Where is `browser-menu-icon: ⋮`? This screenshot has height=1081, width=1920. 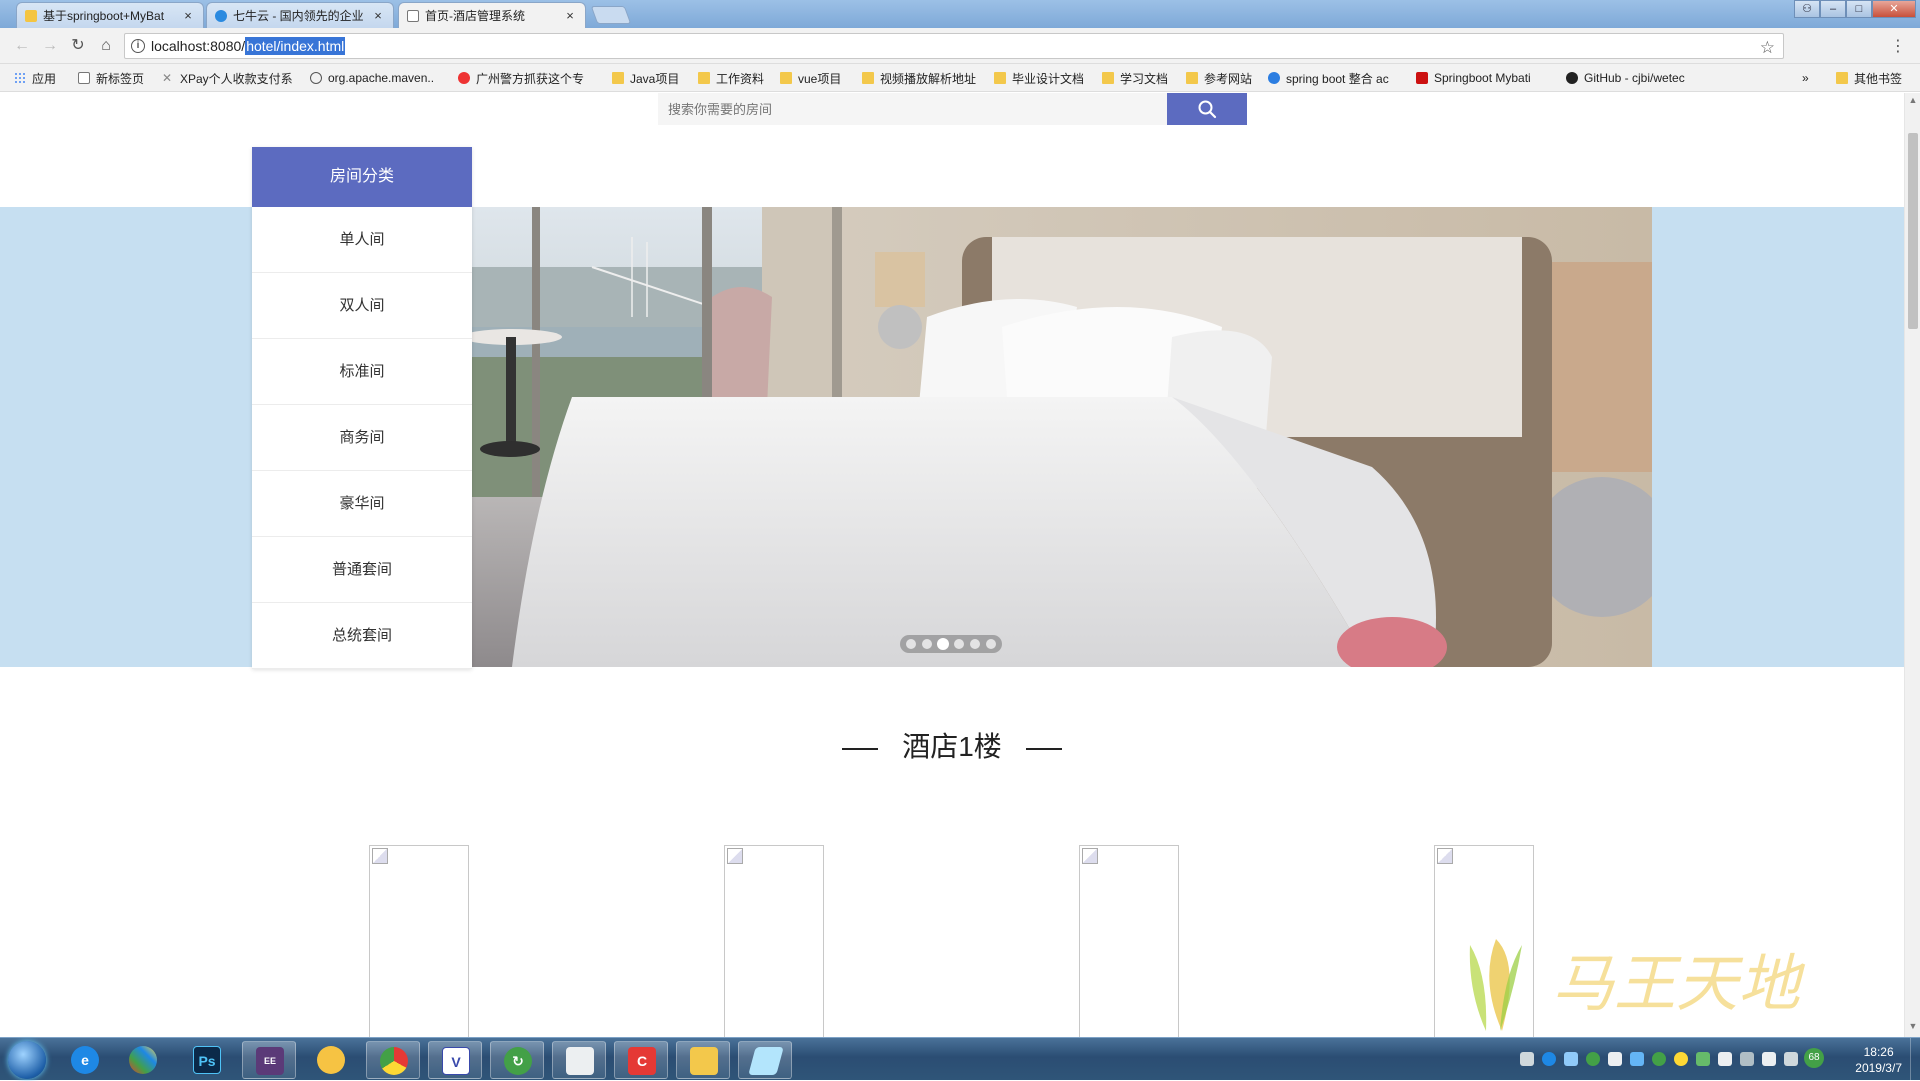 browser-menu-icon: ⋮ is located at coordinates (1898, 46).